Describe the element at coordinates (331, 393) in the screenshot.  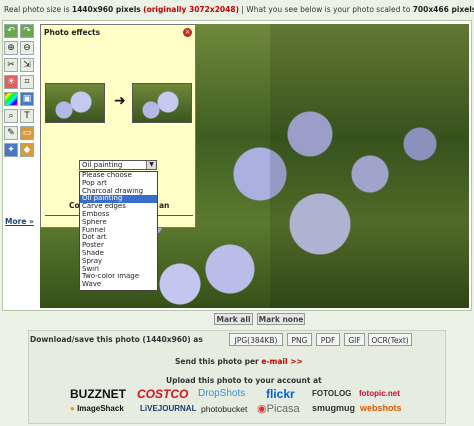
I see `fotolog-logo: FOTOLOG` at that location.